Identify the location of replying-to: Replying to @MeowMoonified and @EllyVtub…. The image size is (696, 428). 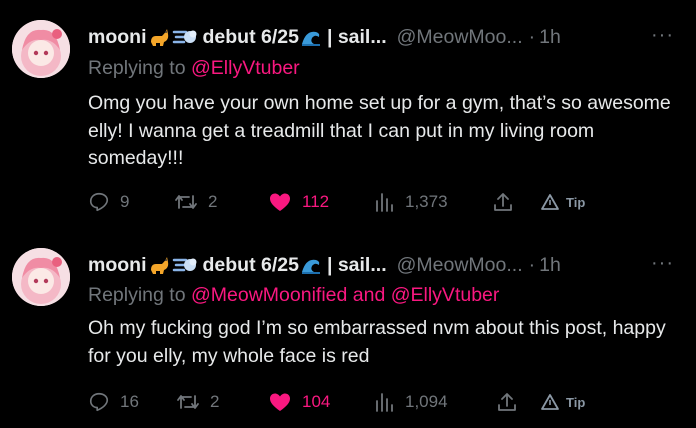
(294, 295).